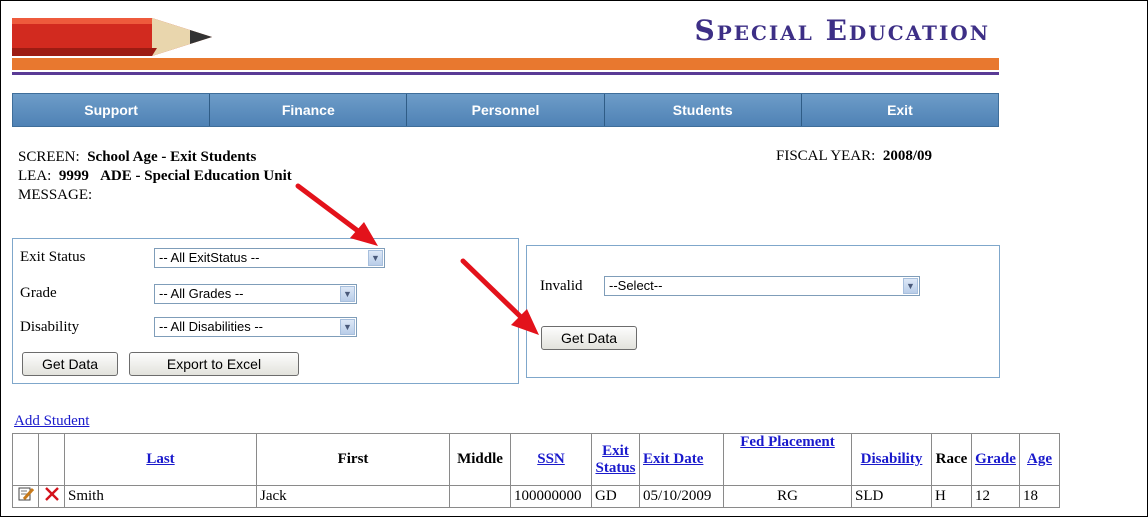  Describe the element at coordinates (209, 257) in the screenshot. I see `exit-status-value: -- All ExitStatus --` at that location.